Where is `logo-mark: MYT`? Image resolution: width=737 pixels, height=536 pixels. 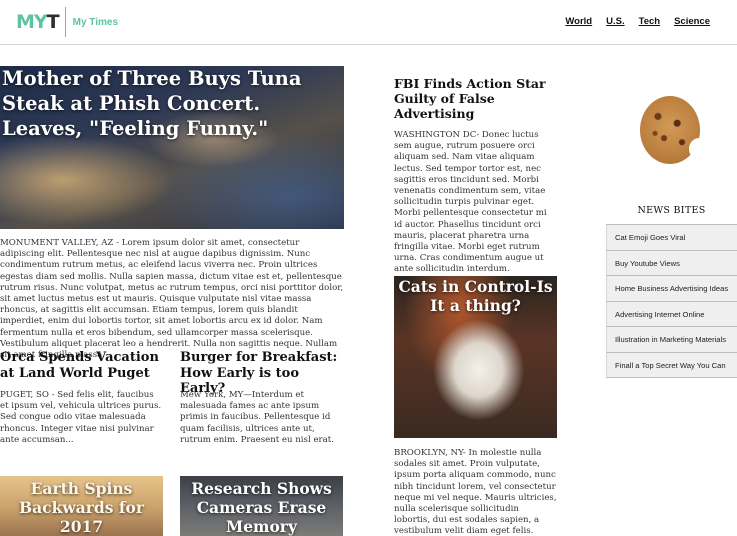
logo-mark: MYT is located at coordinates (38, 22).